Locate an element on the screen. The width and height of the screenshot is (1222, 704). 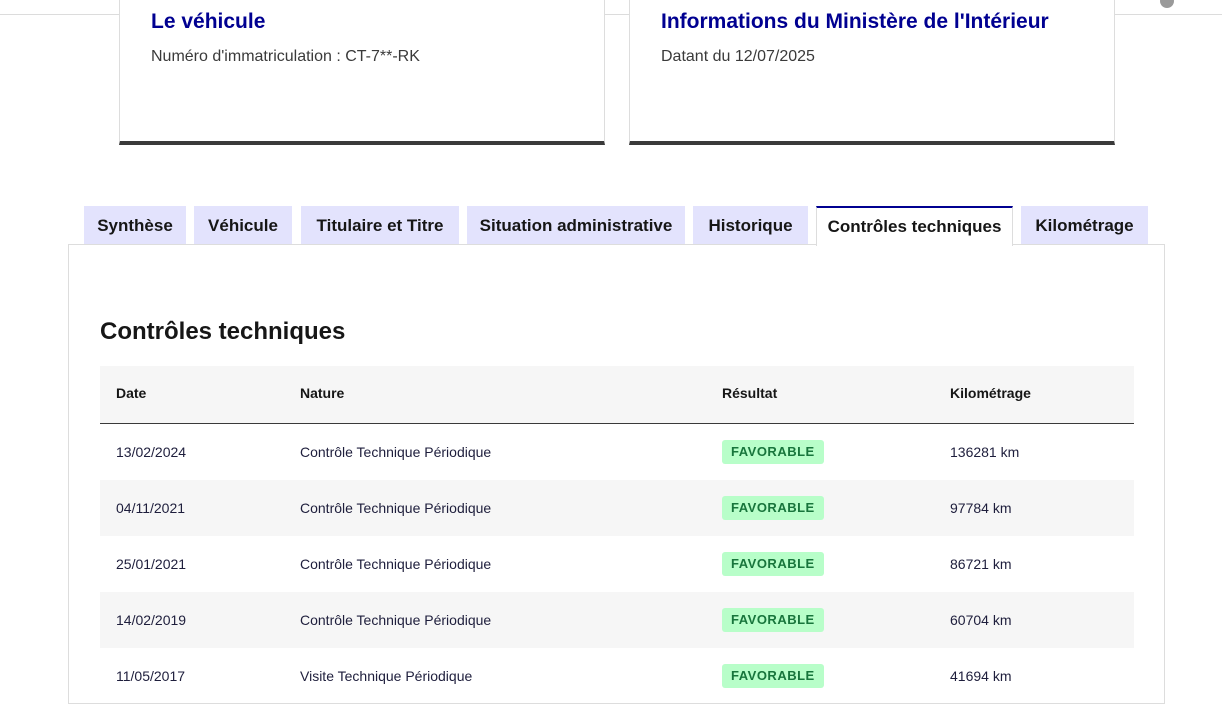
tab-titulaire-et-titre: Titulaire et Titre is located at coordinates (380, 225).